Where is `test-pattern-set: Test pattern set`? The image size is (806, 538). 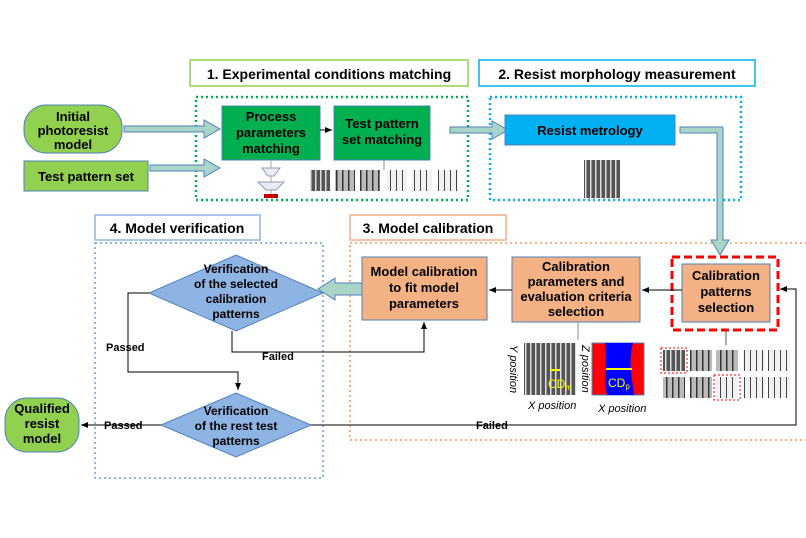 test-pattern-set: Test pattern set is located at coordinates (86, 176).